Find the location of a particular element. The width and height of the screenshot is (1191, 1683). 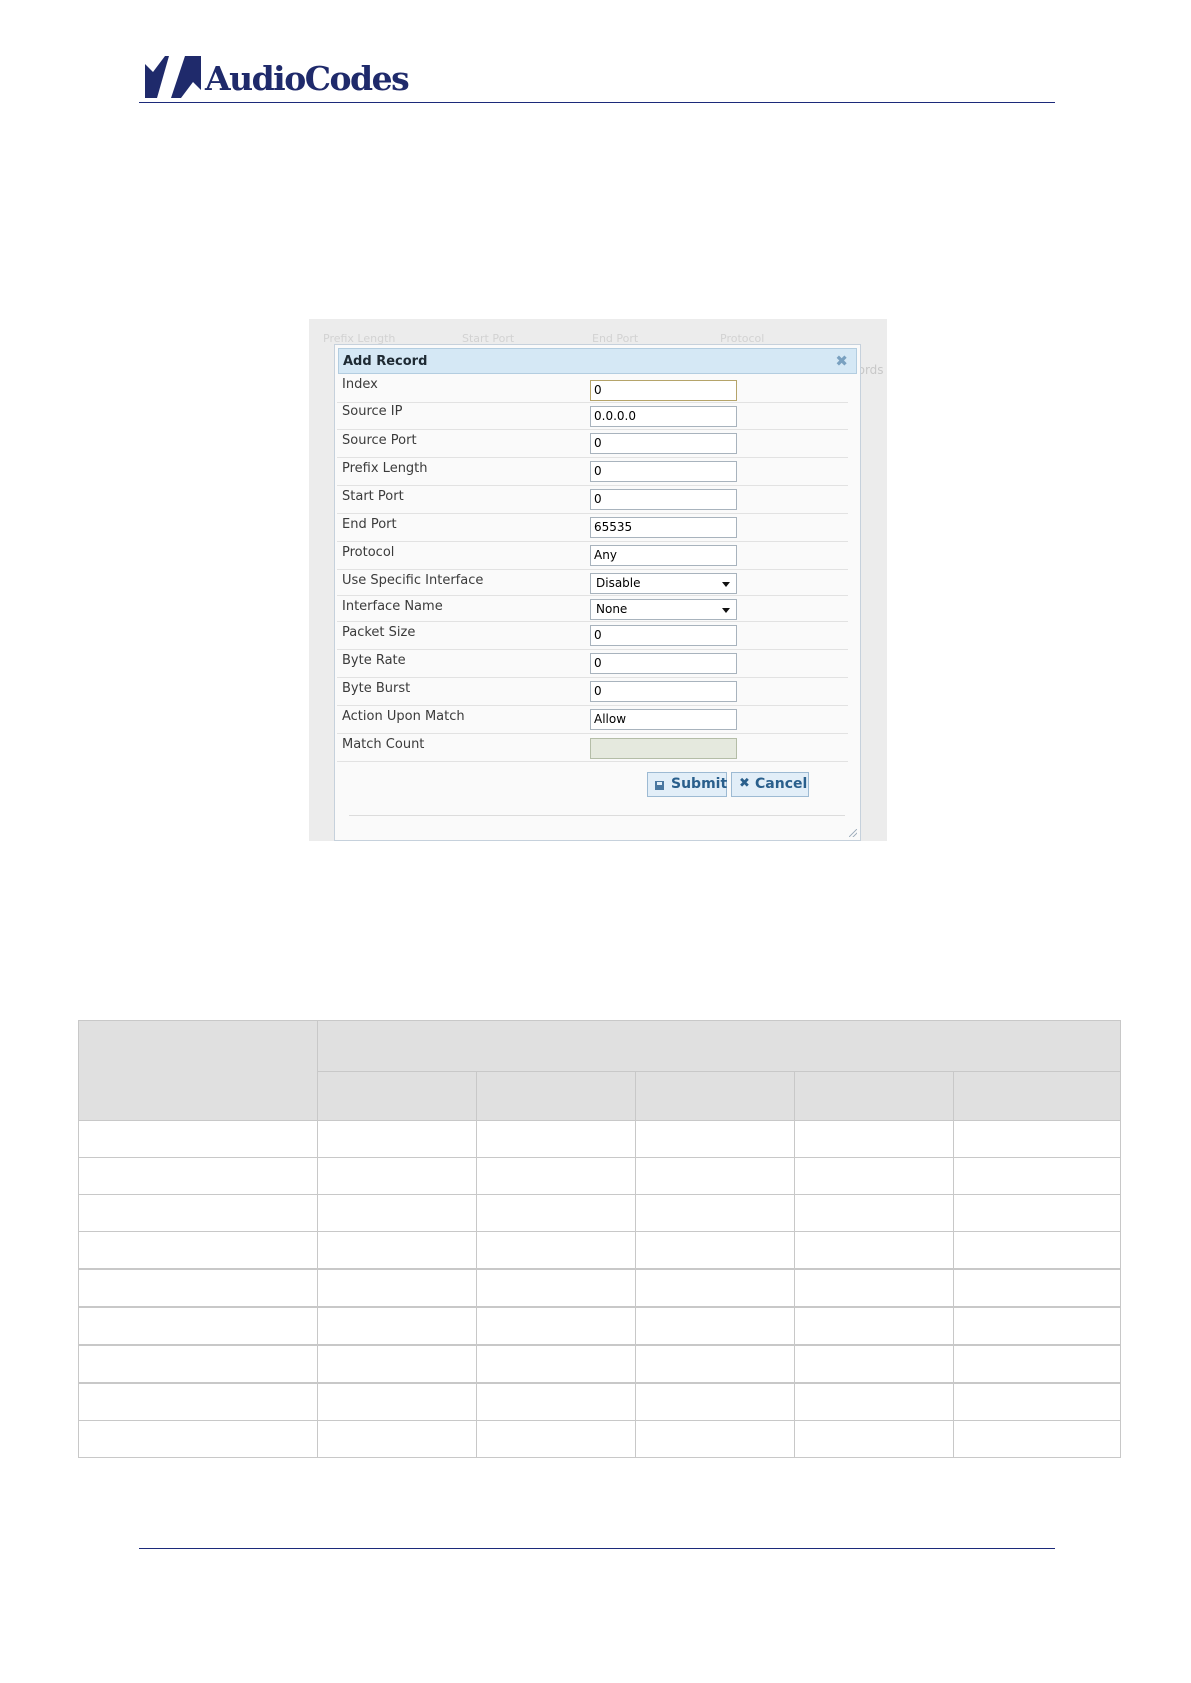

form-row-source-ip: Source IP 0.0.0.0 is located at coordinates (592, 416).